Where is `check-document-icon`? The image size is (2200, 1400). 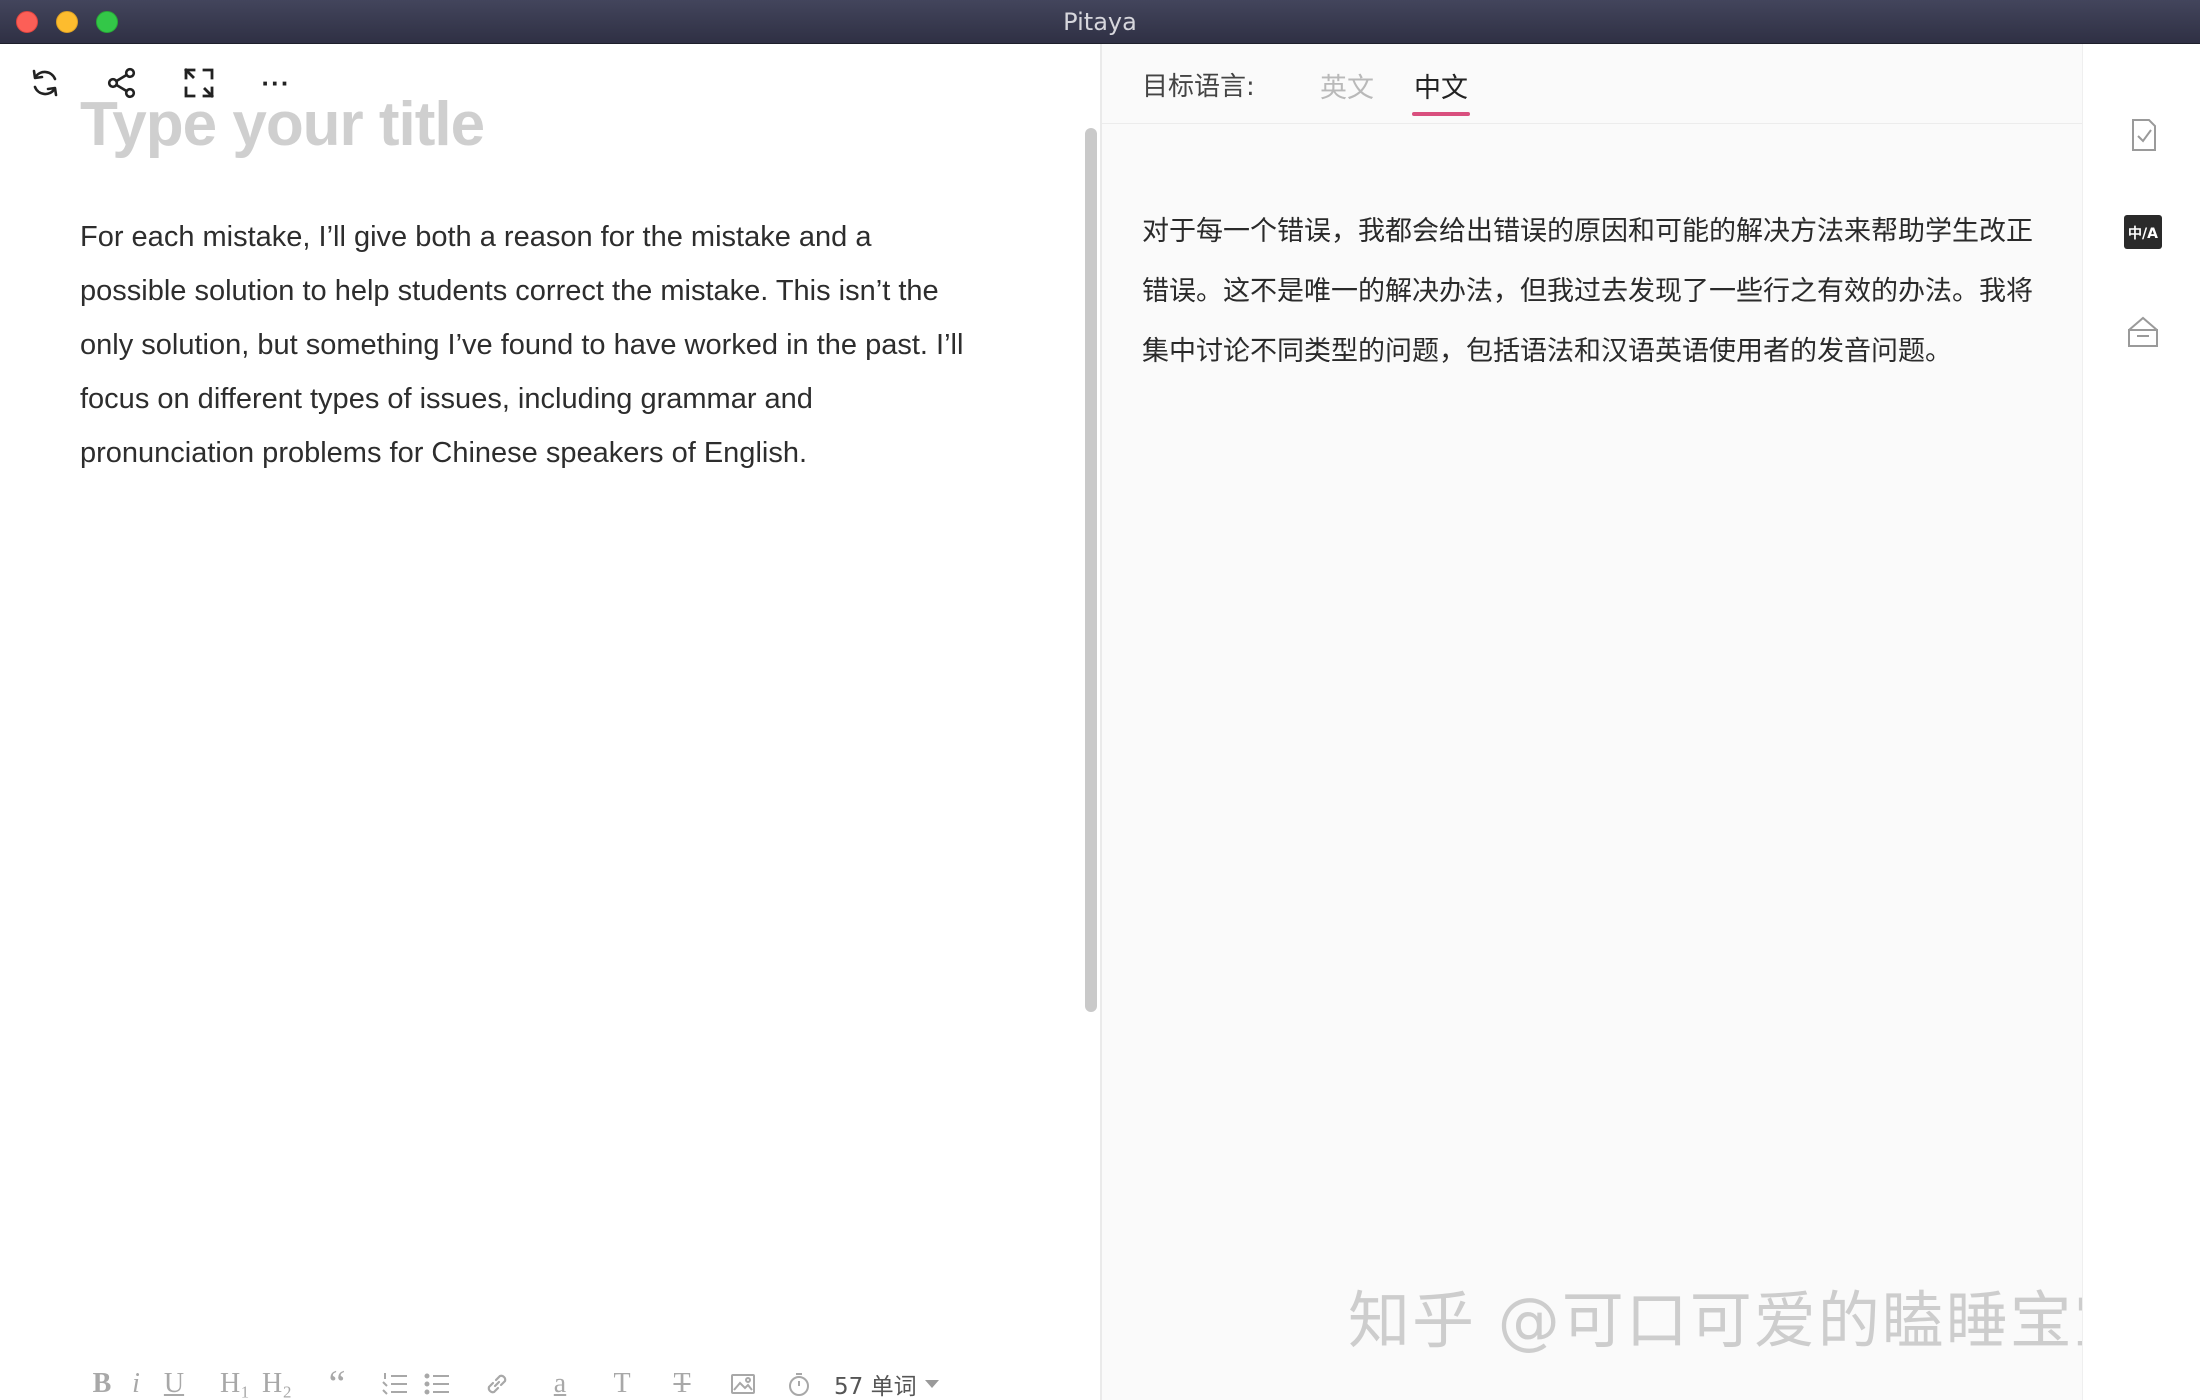
check-document-icon is located at coordinates (2144, 135).